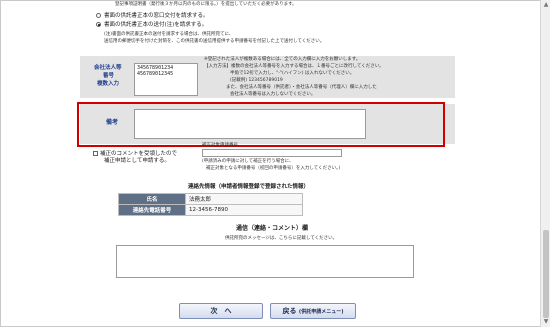  Describe the element at coordinates (155, 74) in the screenshot. I see `corp-number-line-2: 456789012345` at that location.